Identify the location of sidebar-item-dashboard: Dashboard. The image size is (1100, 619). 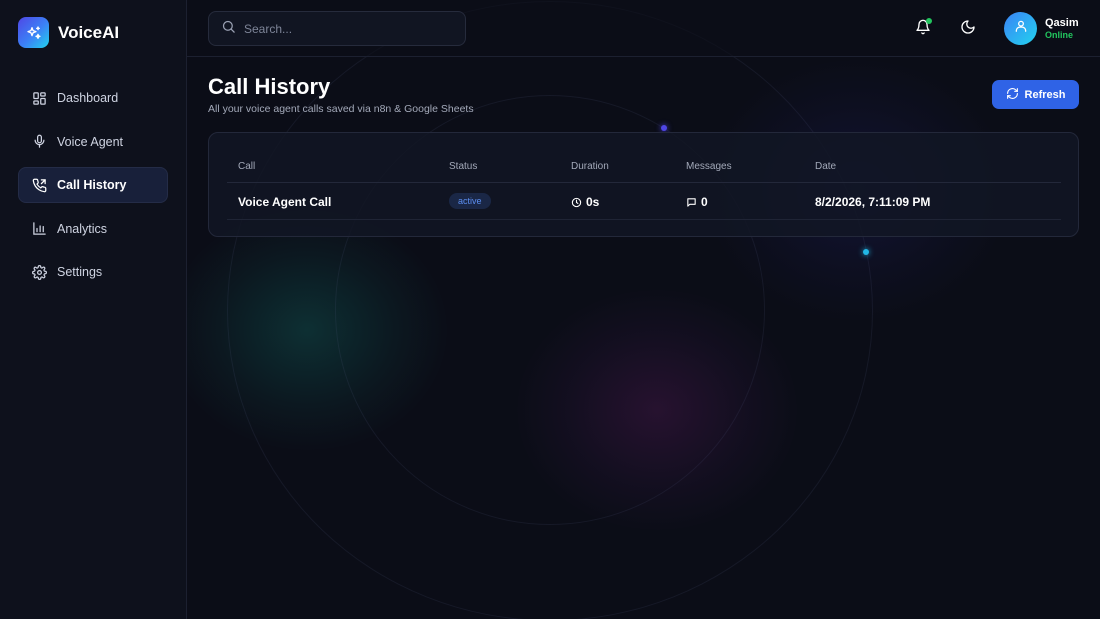
(93, 98).